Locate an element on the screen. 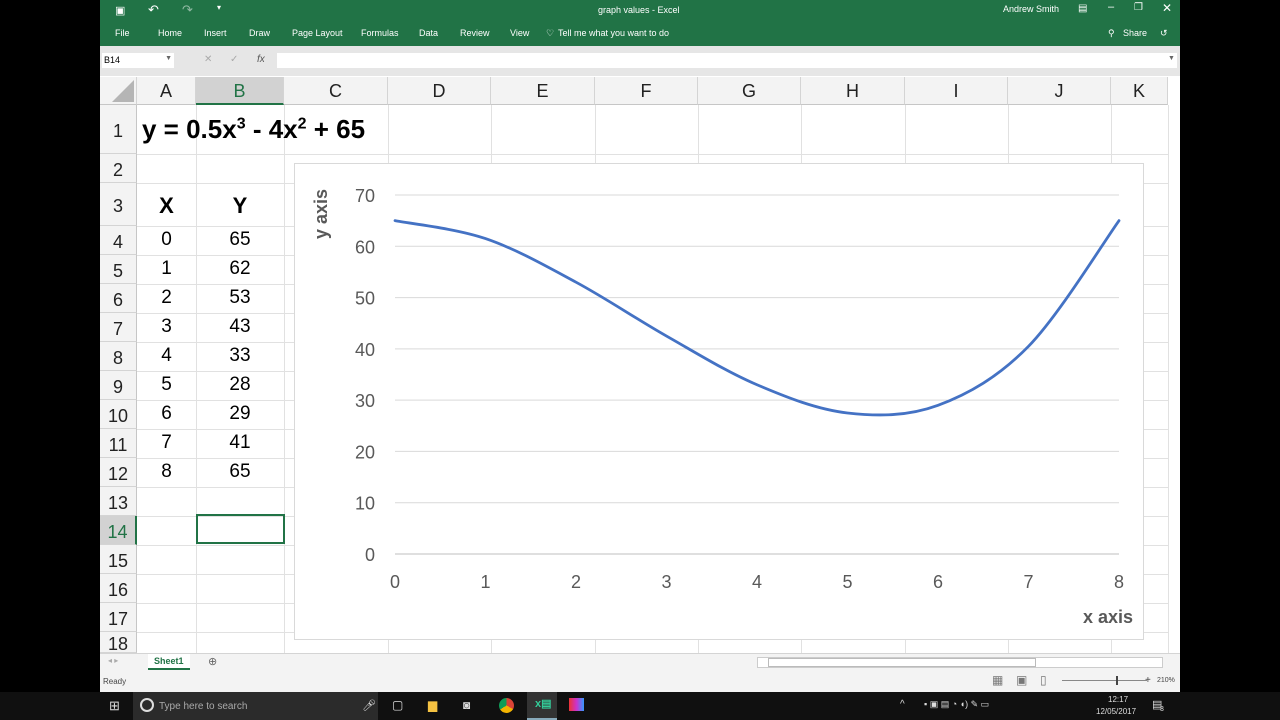  add-sheet-button: ⊕ is located at coordinates (212, 661).